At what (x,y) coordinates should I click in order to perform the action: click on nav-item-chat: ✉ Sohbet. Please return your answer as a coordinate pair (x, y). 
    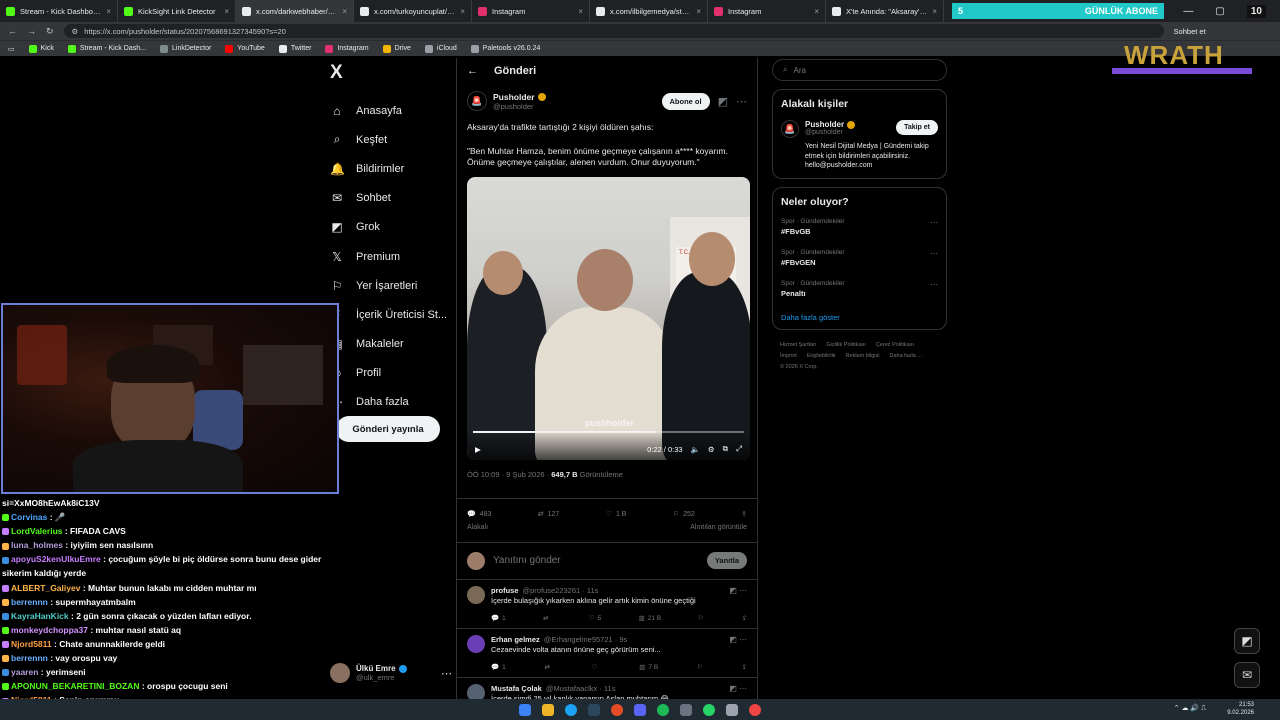
    Looking at the image, I should click on (387, 198).